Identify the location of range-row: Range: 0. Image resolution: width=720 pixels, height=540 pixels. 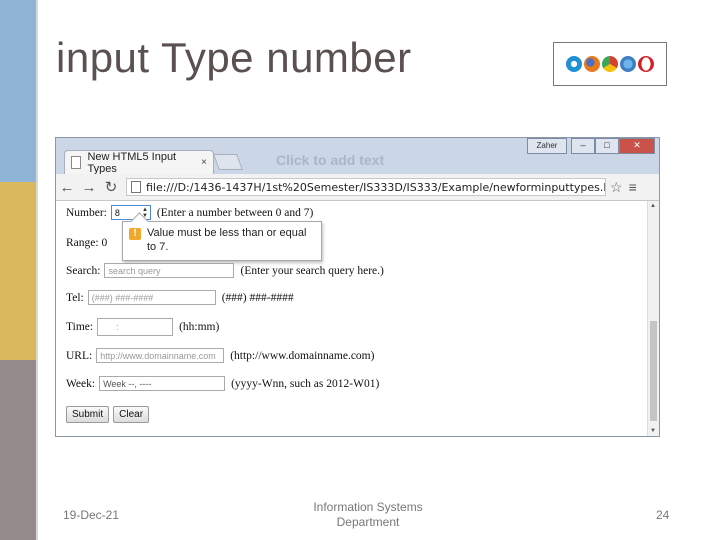
(88, 243).